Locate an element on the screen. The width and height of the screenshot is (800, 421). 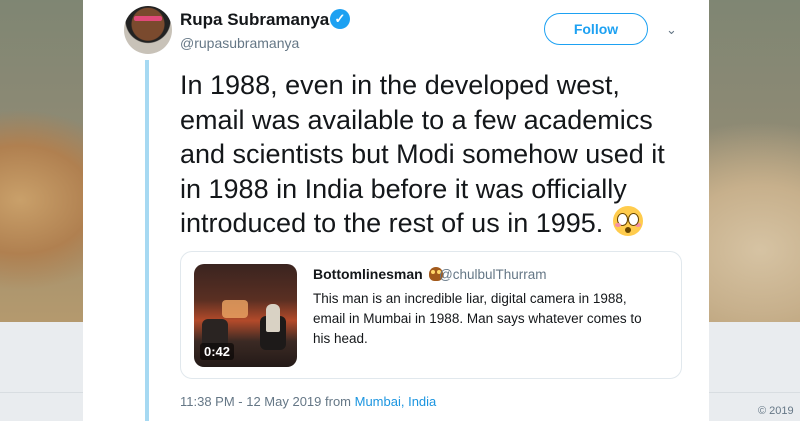
thread-line is located at coordinates (147, 240).